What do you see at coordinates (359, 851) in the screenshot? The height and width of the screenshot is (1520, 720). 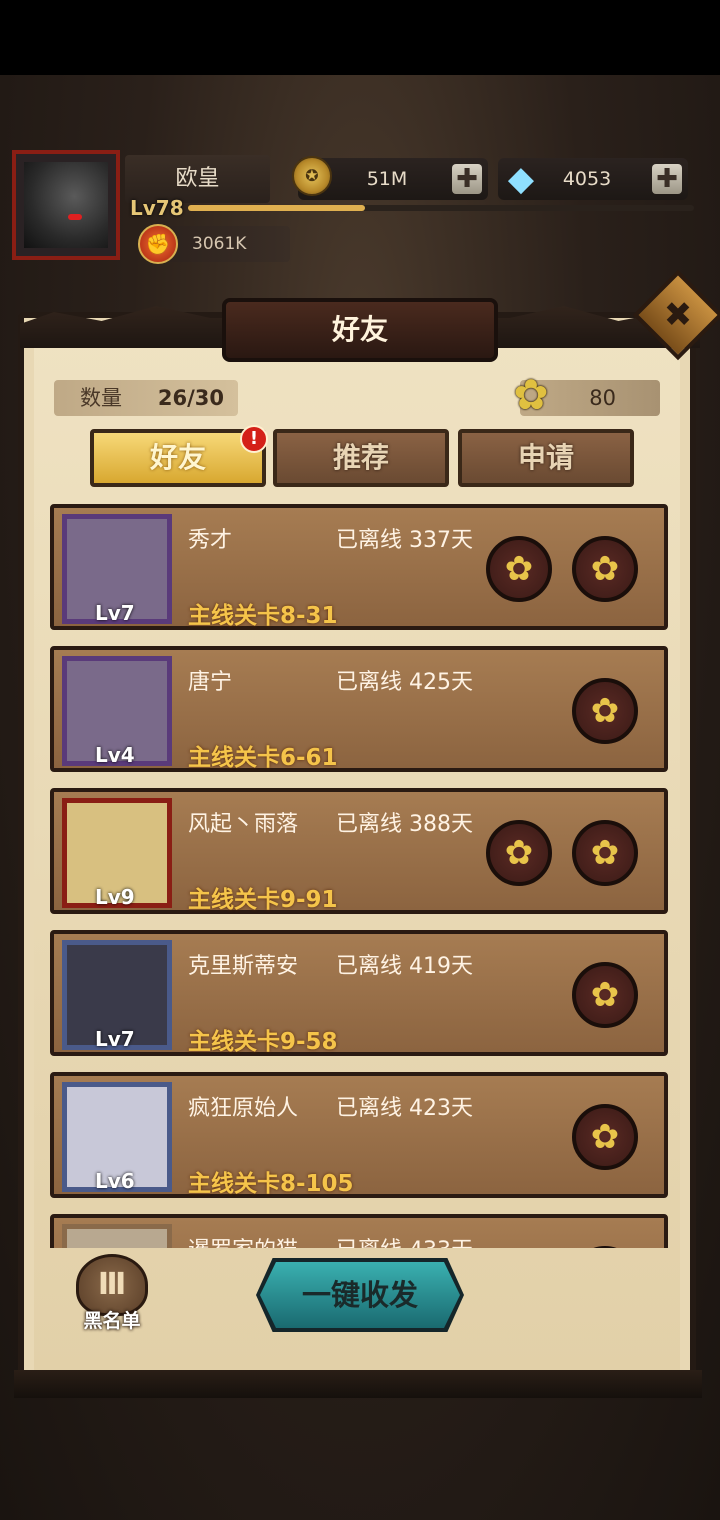 I see `friend-row: Lv9 风起丶雨落 已离线 388天 主线关卡9-91 ✿ ✿` at bounding box center [359, 851].